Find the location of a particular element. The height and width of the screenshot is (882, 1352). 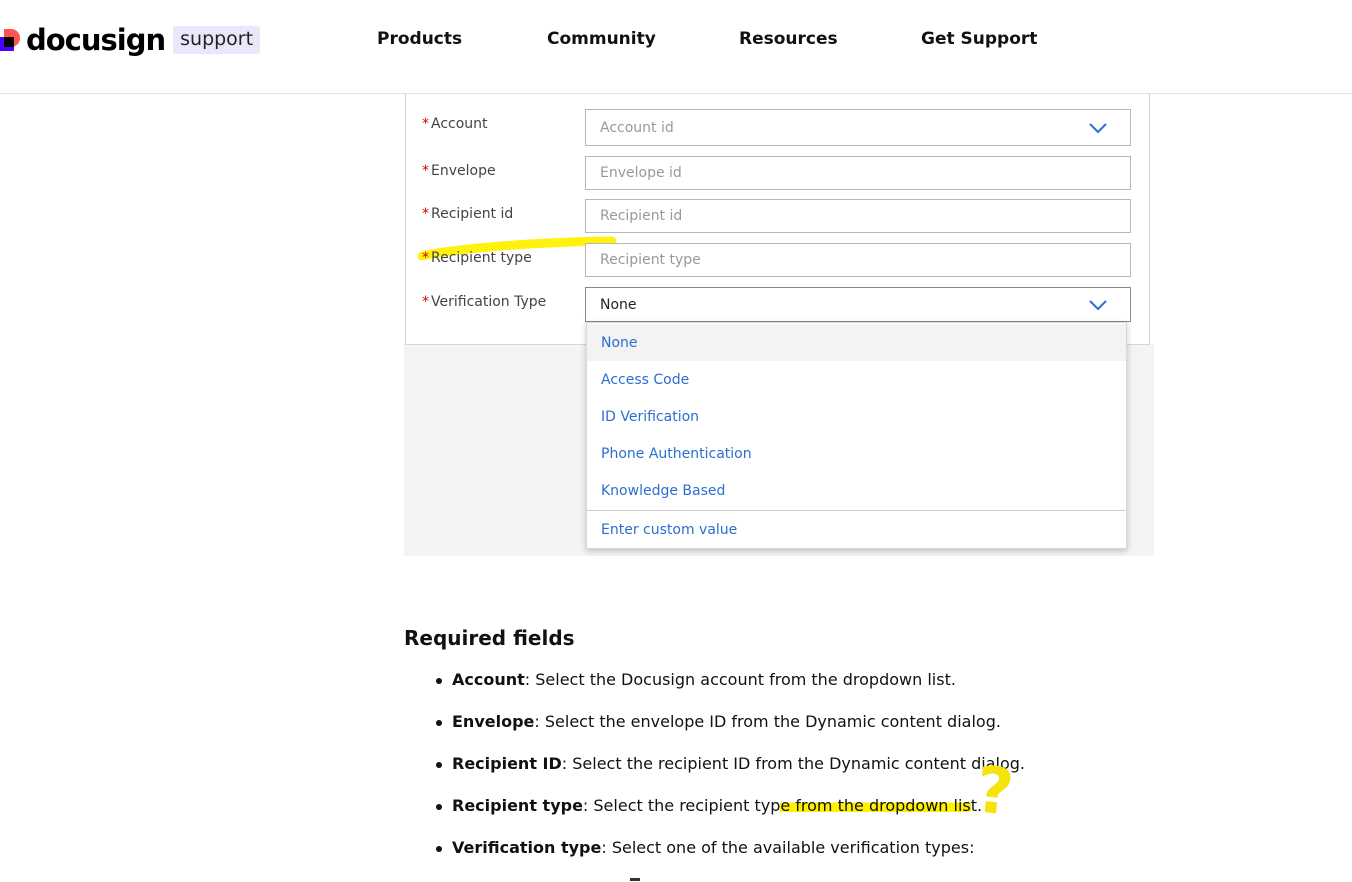

recipient-id-input: Recipient id is located at coordinates (858, 216).